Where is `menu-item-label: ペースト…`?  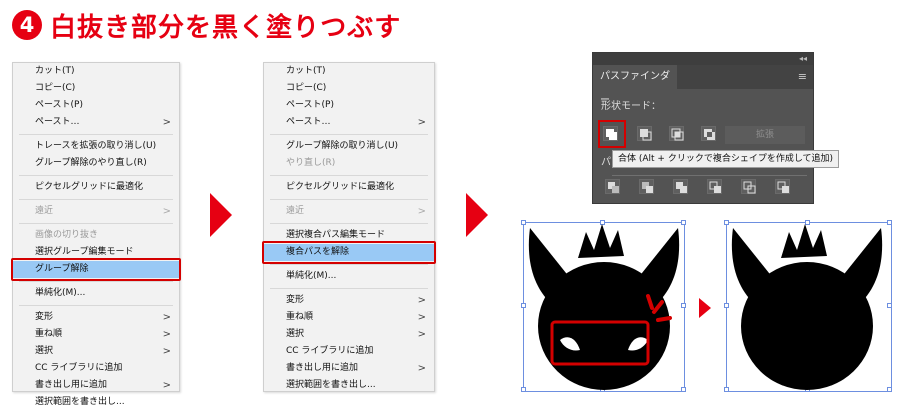
menu-item-label: ペースト… is located at coordinates (308, 122).